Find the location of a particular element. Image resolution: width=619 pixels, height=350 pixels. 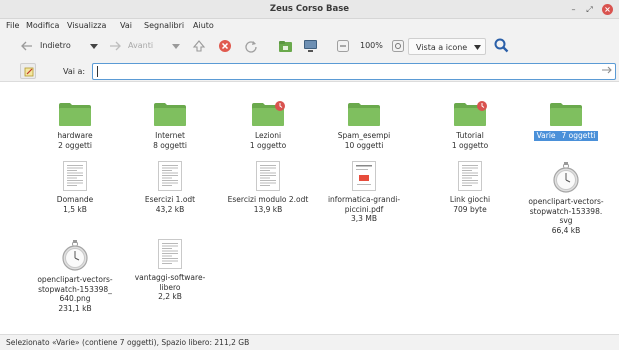

item-details: 2 oggetti is located at coordinates (75, 145).